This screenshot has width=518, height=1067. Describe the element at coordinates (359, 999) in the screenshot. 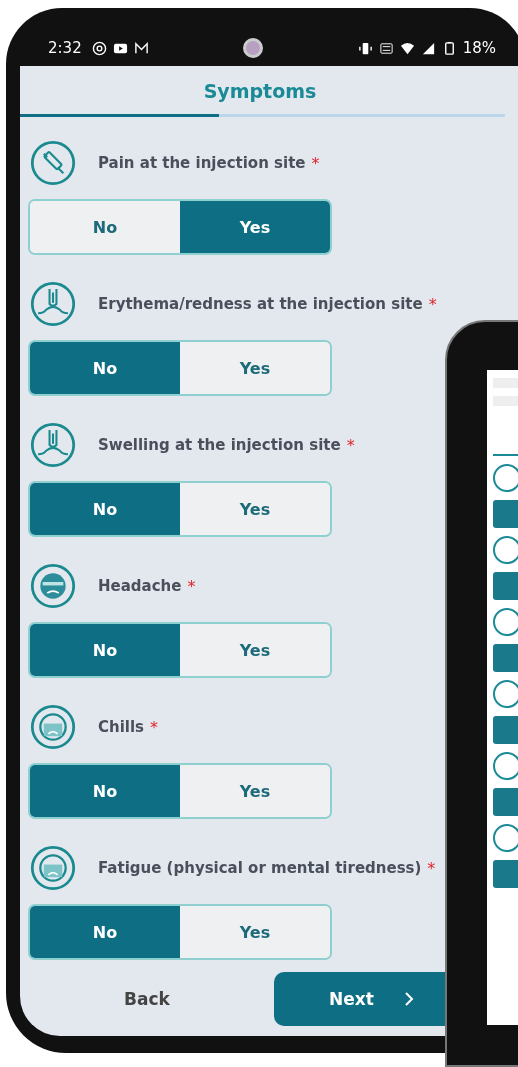

I see `next-button: Next` at that location.